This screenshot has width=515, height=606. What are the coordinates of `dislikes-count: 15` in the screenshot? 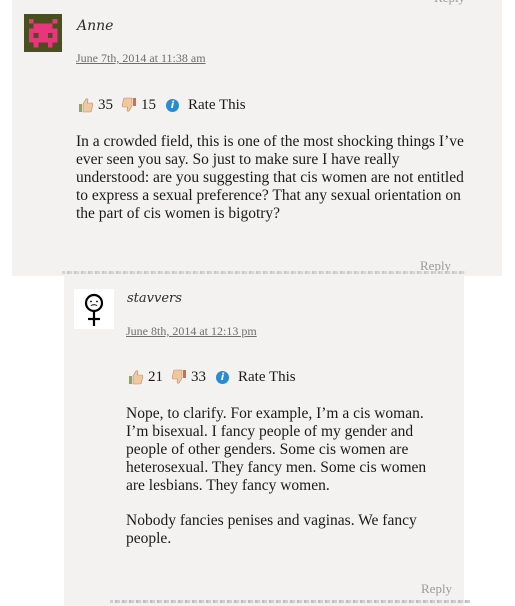 It's located at (148, 104).